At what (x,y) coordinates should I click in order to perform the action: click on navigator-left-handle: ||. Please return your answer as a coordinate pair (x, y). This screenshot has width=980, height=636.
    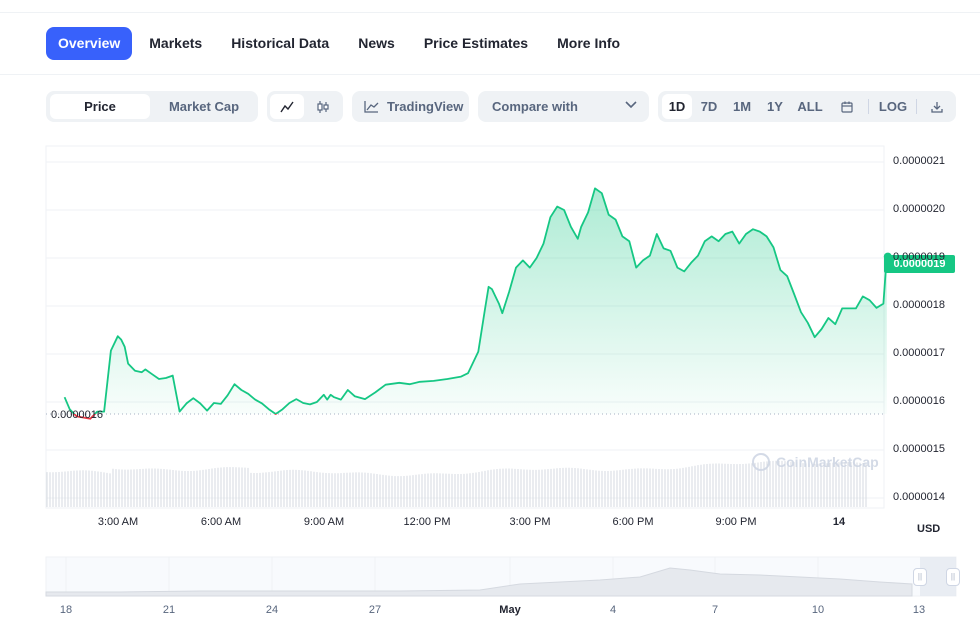
    Looking at the image, I should click on (920, 577).